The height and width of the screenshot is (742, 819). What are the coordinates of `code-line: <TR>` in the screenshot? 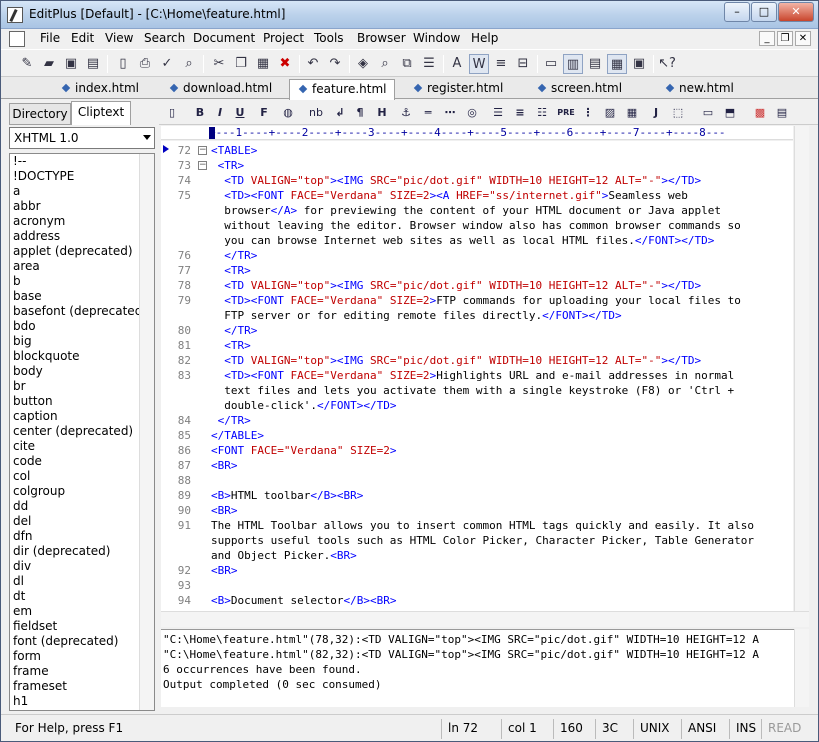 It's located at (231, 345).